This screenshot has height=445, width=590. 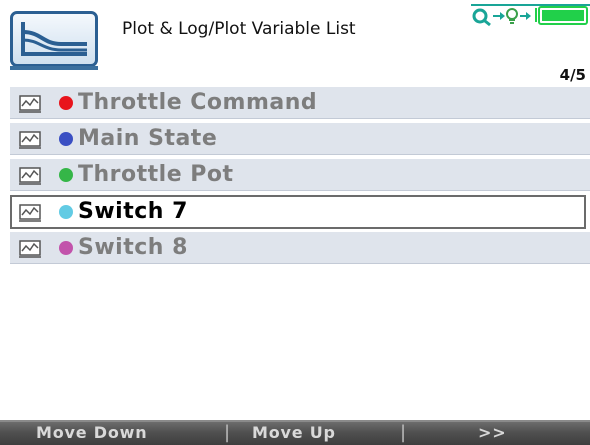 What do you see at coordinates (300, 175) in the screenshot?
I see `list-item: Throttle Pot` at bounding box center [300, 175].